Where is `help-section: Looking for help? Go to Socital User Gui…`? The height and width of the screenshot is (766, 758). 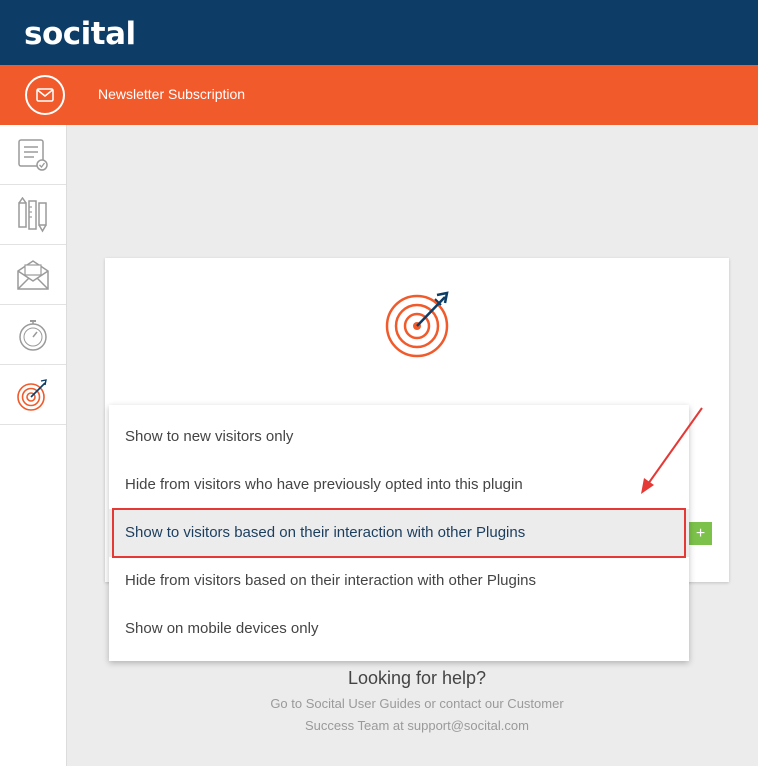 help-section: Looking for help? Go to Socital User Gui… is located at coordinates (417, 700).